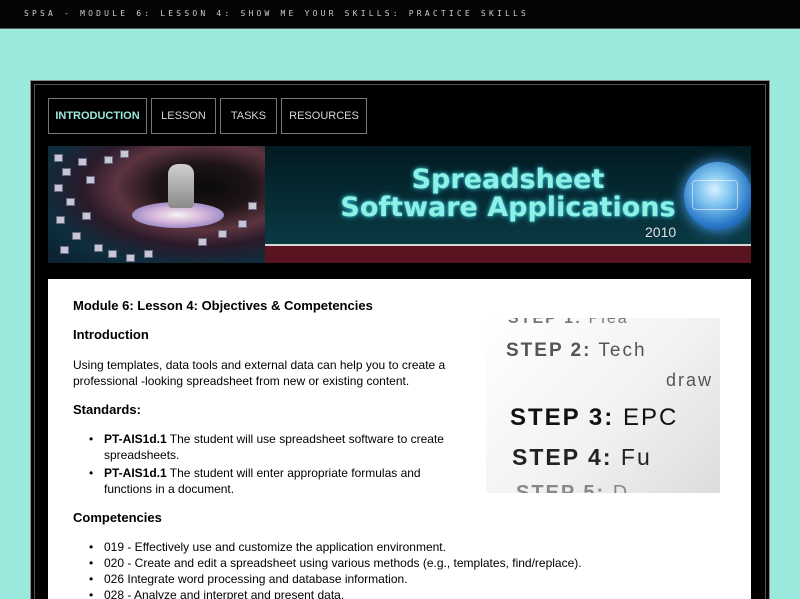 The height and width of the screenshot is (599, 800). I want to click on globe-icon, so click(717, 196).